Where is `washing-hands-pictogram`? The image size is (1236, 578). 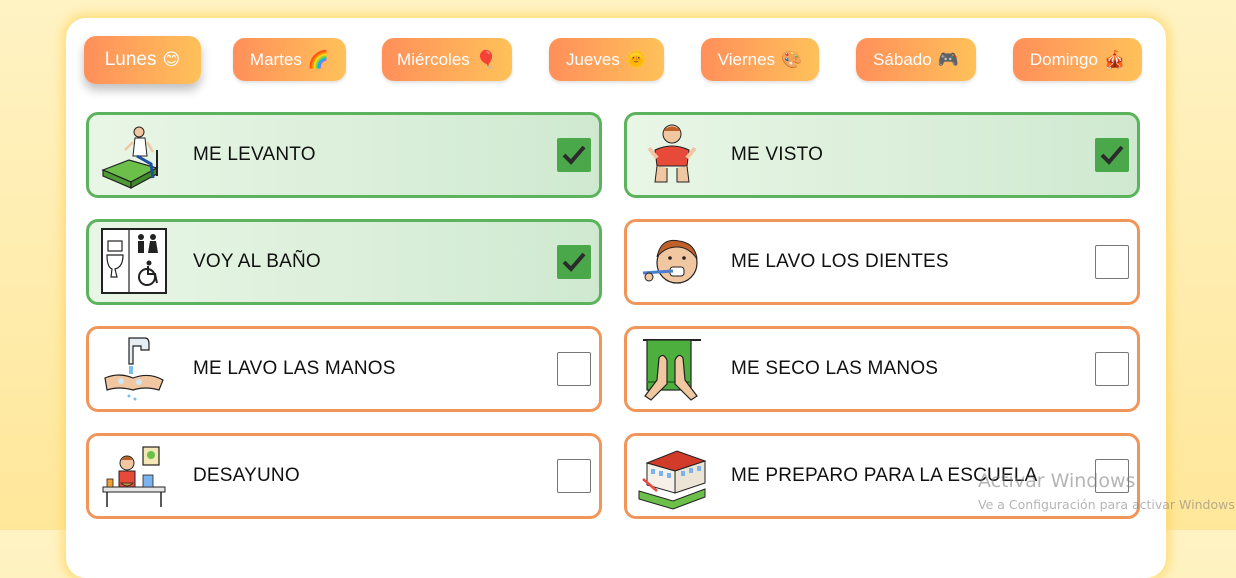 washing-hands-pictogram is located at coordinates (134, 369).